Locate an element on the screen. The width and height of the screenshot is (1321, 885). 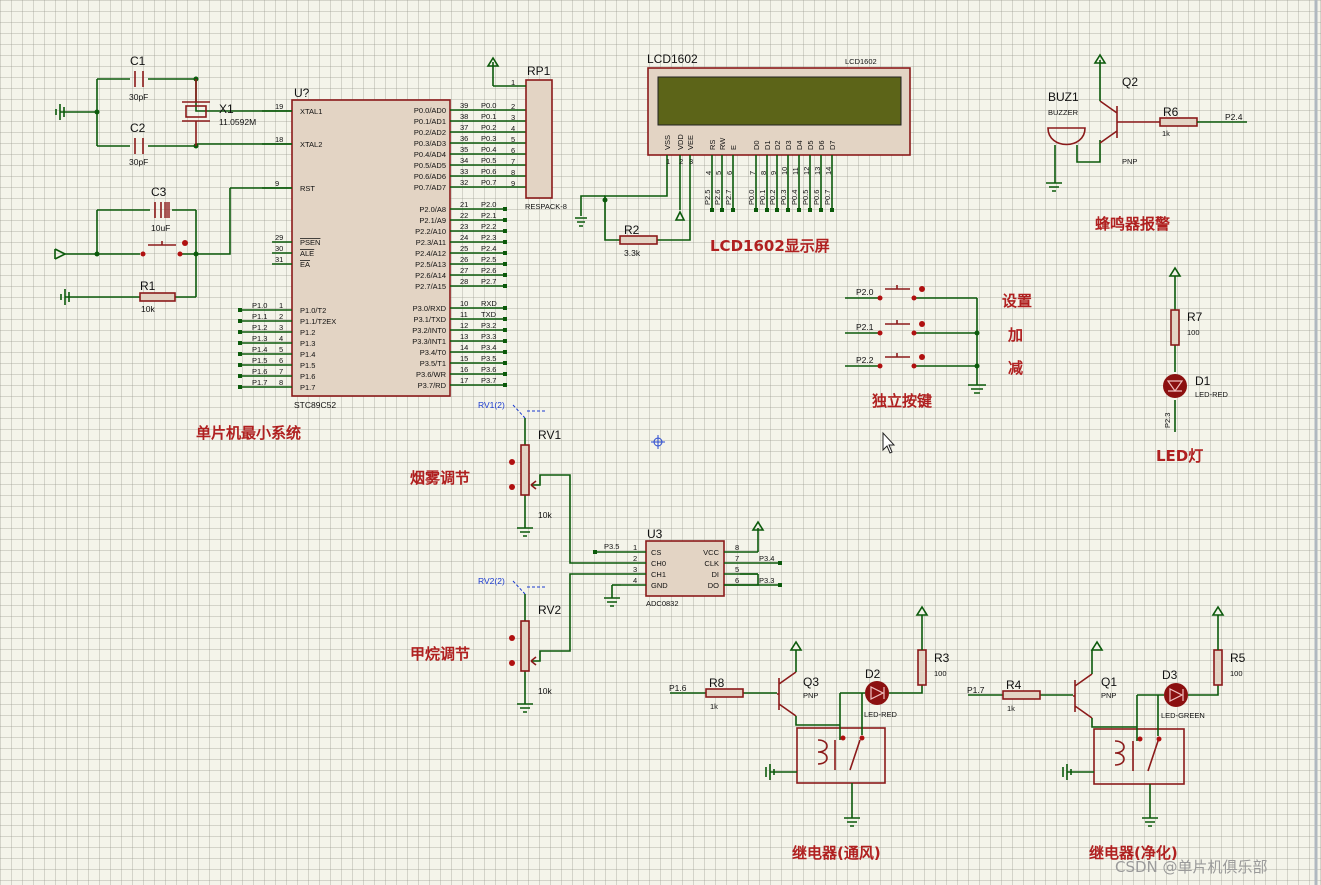
net-label: P1.0 is located at coordinates (259, 305).